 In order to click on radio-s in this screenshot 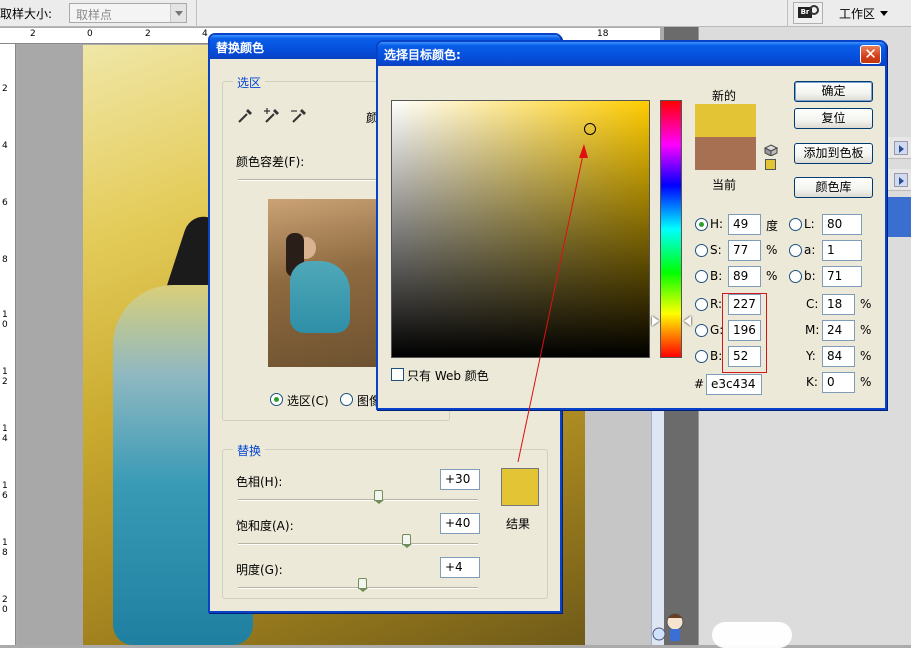, I will do `click(701, 250)`.